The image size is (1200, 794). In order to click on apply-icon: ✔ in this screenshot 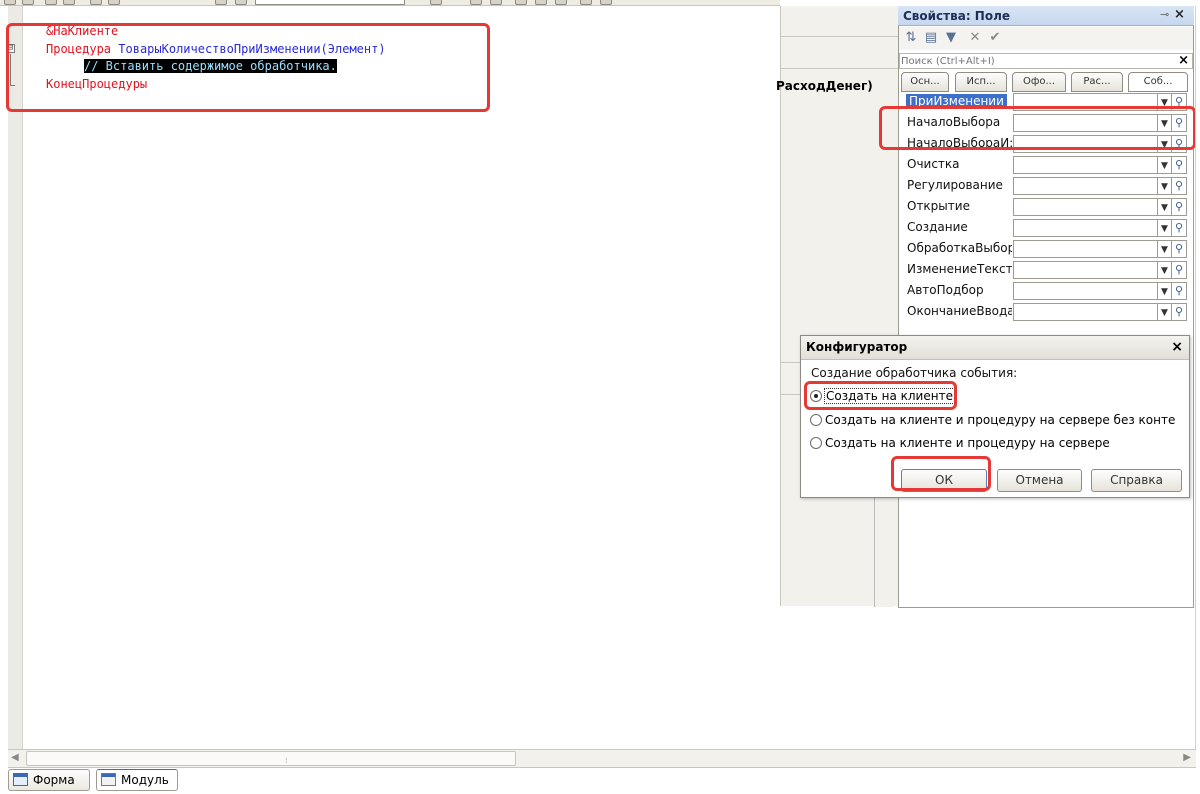, I will do `click(995, 38)`.